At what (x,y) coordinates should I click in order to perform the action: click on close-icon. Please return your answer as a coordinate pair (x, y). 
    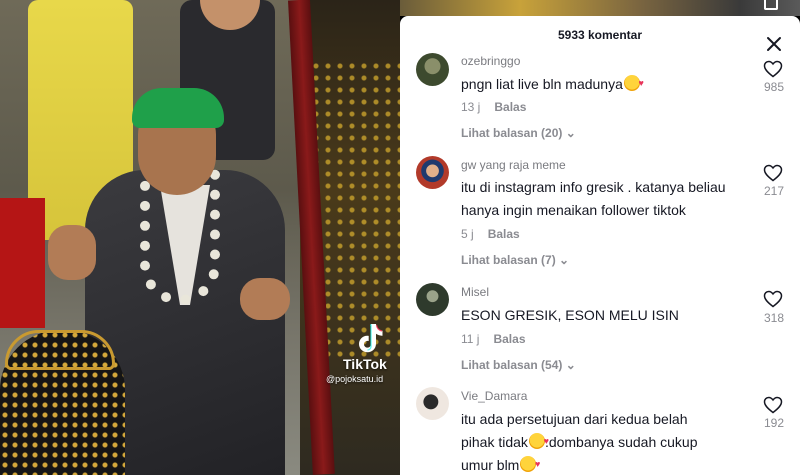
    Looking at the image, I should click on (774, 44).